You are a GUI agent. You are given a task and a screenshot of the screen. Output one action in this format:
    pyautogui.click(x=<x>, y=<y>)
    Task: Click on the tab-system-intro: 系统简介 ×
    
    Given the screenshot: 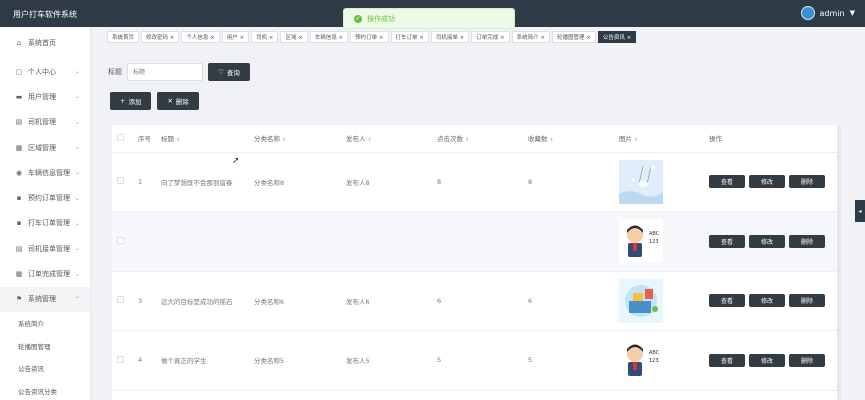 What is the action you would take?
    pyautogui.click(x=530, y=37)
    